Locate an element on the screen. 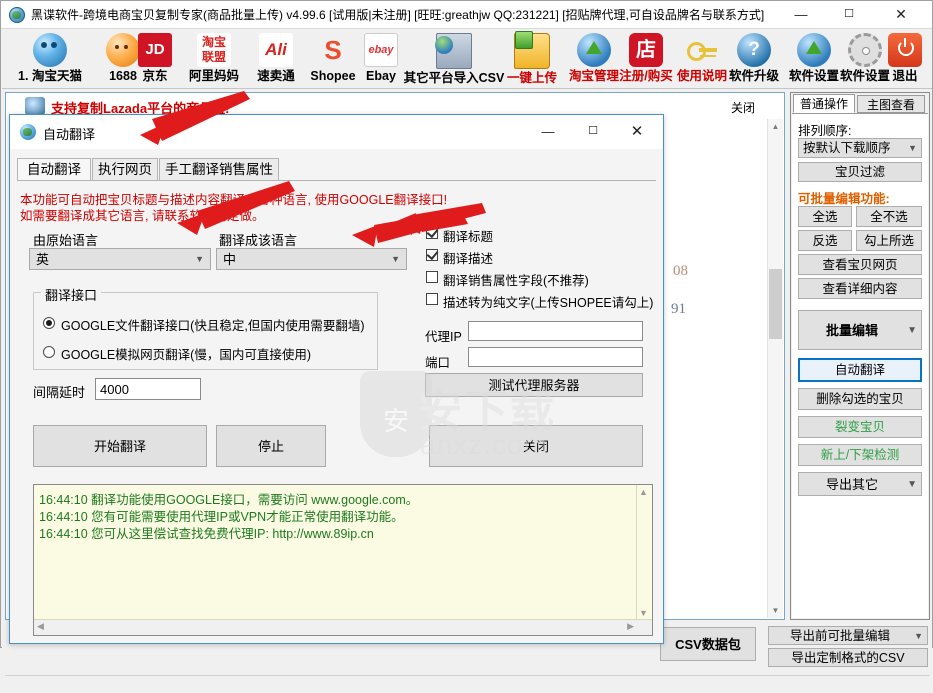 The width and height of the screenshot is (933, 693). scroll-right-arrow-icon: ▶ is located at coordinates (630, 626).